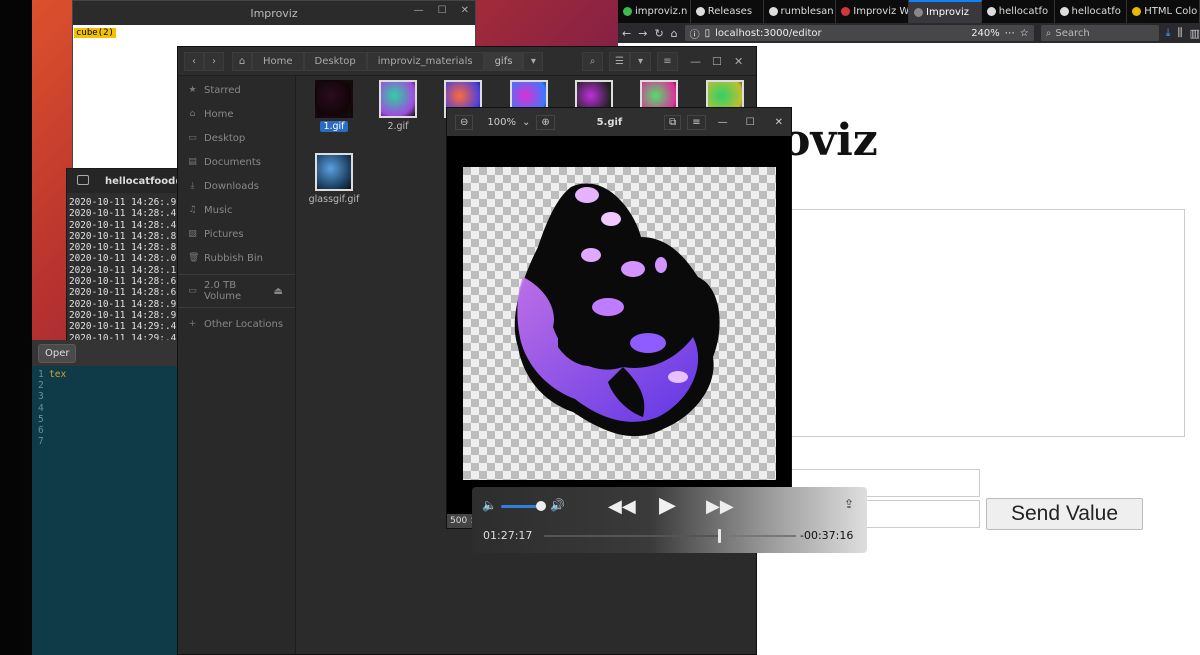 The image size is (1200, 655). What do you see at coordinates (334, 106) in the screenshot?
I see `file-item: 1.gif` at bounding box center [334, 106].